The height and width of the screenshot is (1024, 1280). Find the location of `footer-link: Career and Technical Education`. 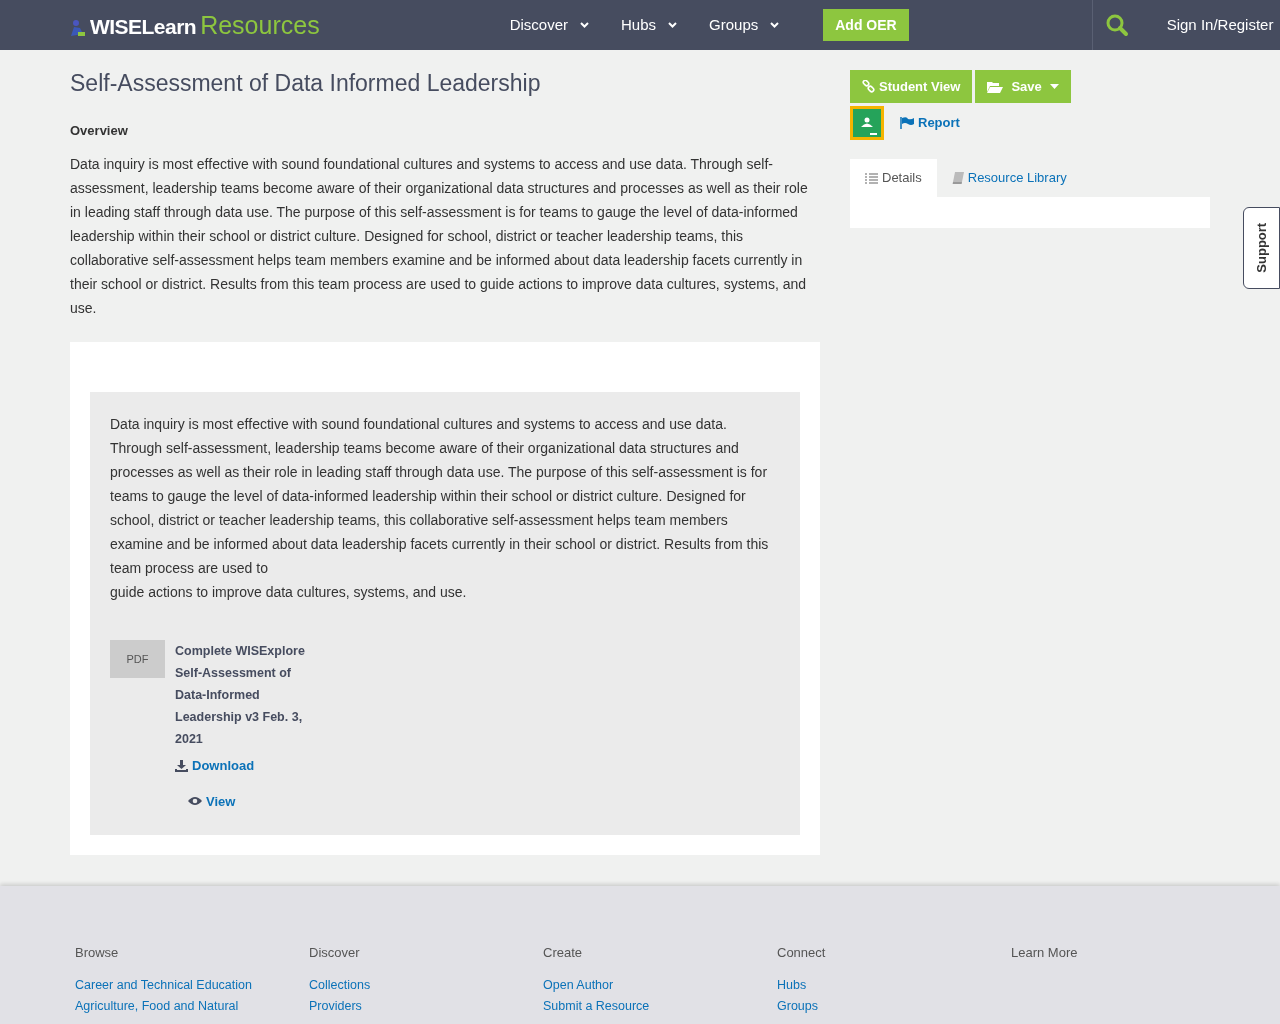

footer-link: Career and Technical Education is located at coordinates (192, 985).